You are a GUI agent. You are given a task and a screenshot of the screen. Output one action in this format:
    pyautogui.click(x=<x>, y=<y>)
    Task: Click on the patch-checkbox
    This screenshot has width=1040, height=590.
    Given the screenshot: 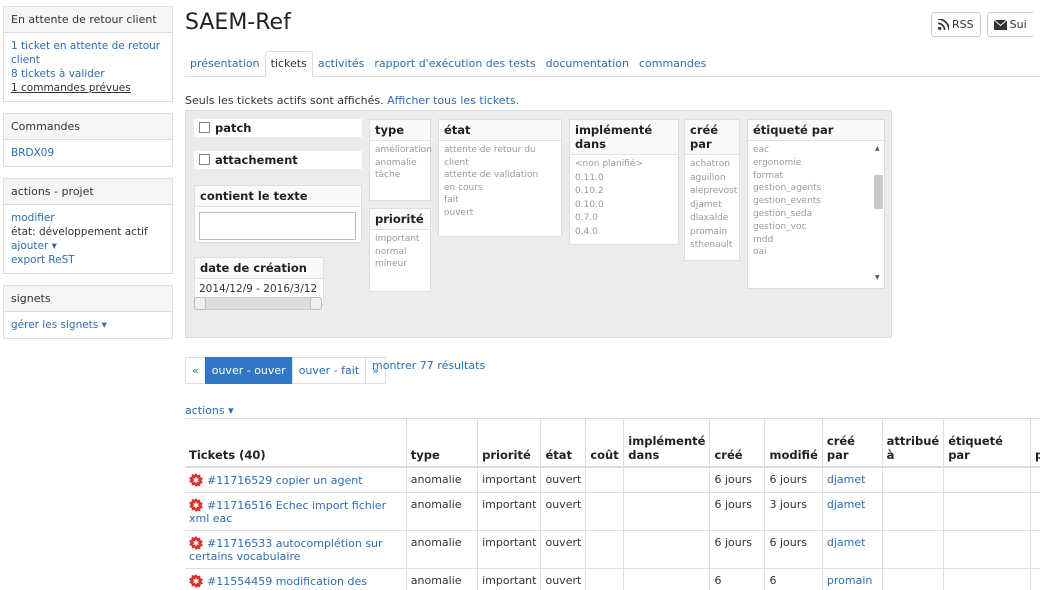 What is the action you would take?
    pyautogui.click(x=204, y=127)
    